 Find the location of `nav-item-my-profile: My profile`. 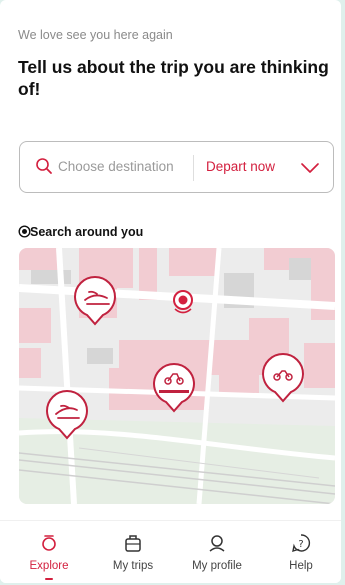

nav-item-my-profile: My profile is located at coordinates (217, 552).